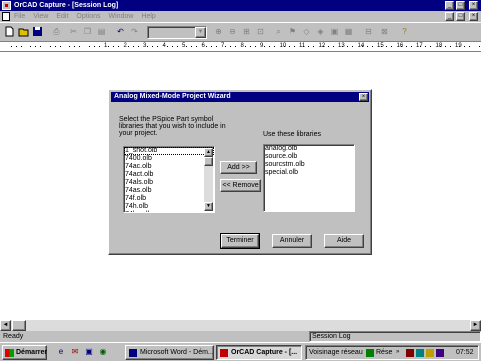 The image size is (481, 361). What do you see at coordinates (232, 32) in the screenshot?
I see `zoom-out-icon: ⊖` at bounding box center [232, 32].